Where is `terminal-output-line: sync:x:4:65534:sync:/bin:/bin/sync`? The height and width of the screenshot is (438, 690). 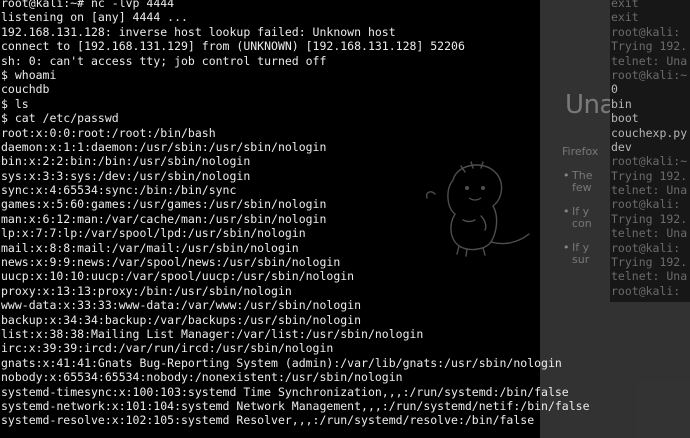 terminal-output-line: sync:x:4:65534:sync:/bin:/bin/sync is located at coordinates (119, 190).